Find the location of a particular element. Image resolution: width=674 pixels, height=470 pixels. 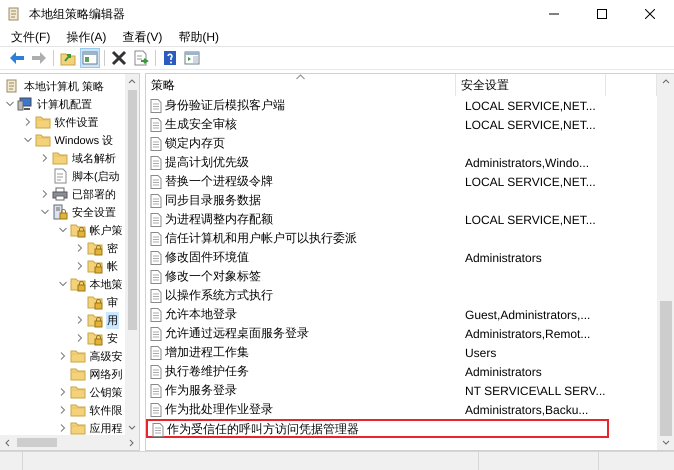

computer-icon is located at coordinates (25, 104).